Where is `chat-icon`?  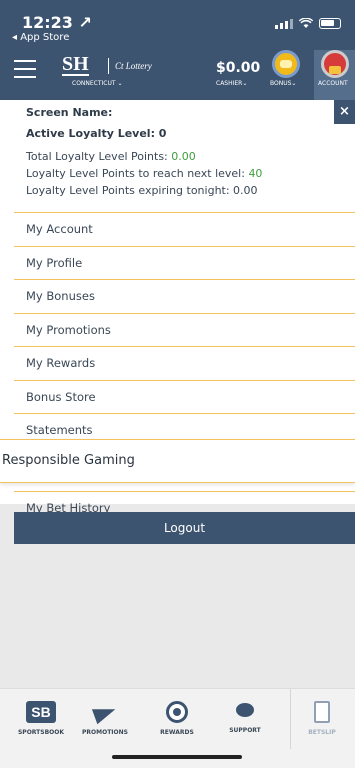
chat-icon is located at coordinates (245, 711).